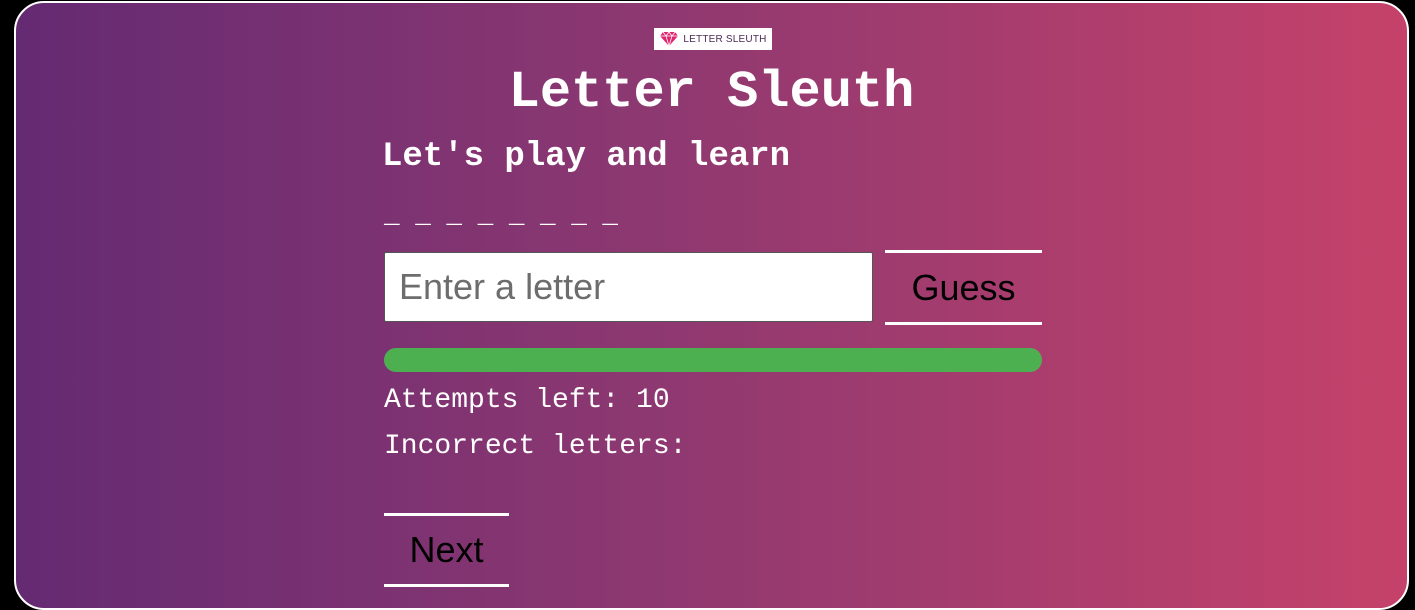  I want to click on gem-icon, so click(669, 39).